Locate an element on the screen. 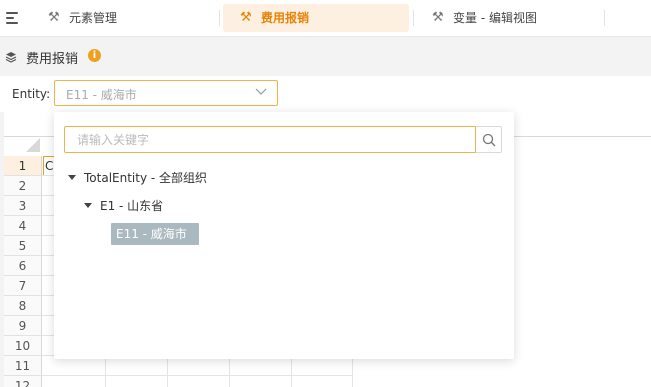 This screenshot has height=387, width=651. menu-icon is located at coordinates (13, 18).